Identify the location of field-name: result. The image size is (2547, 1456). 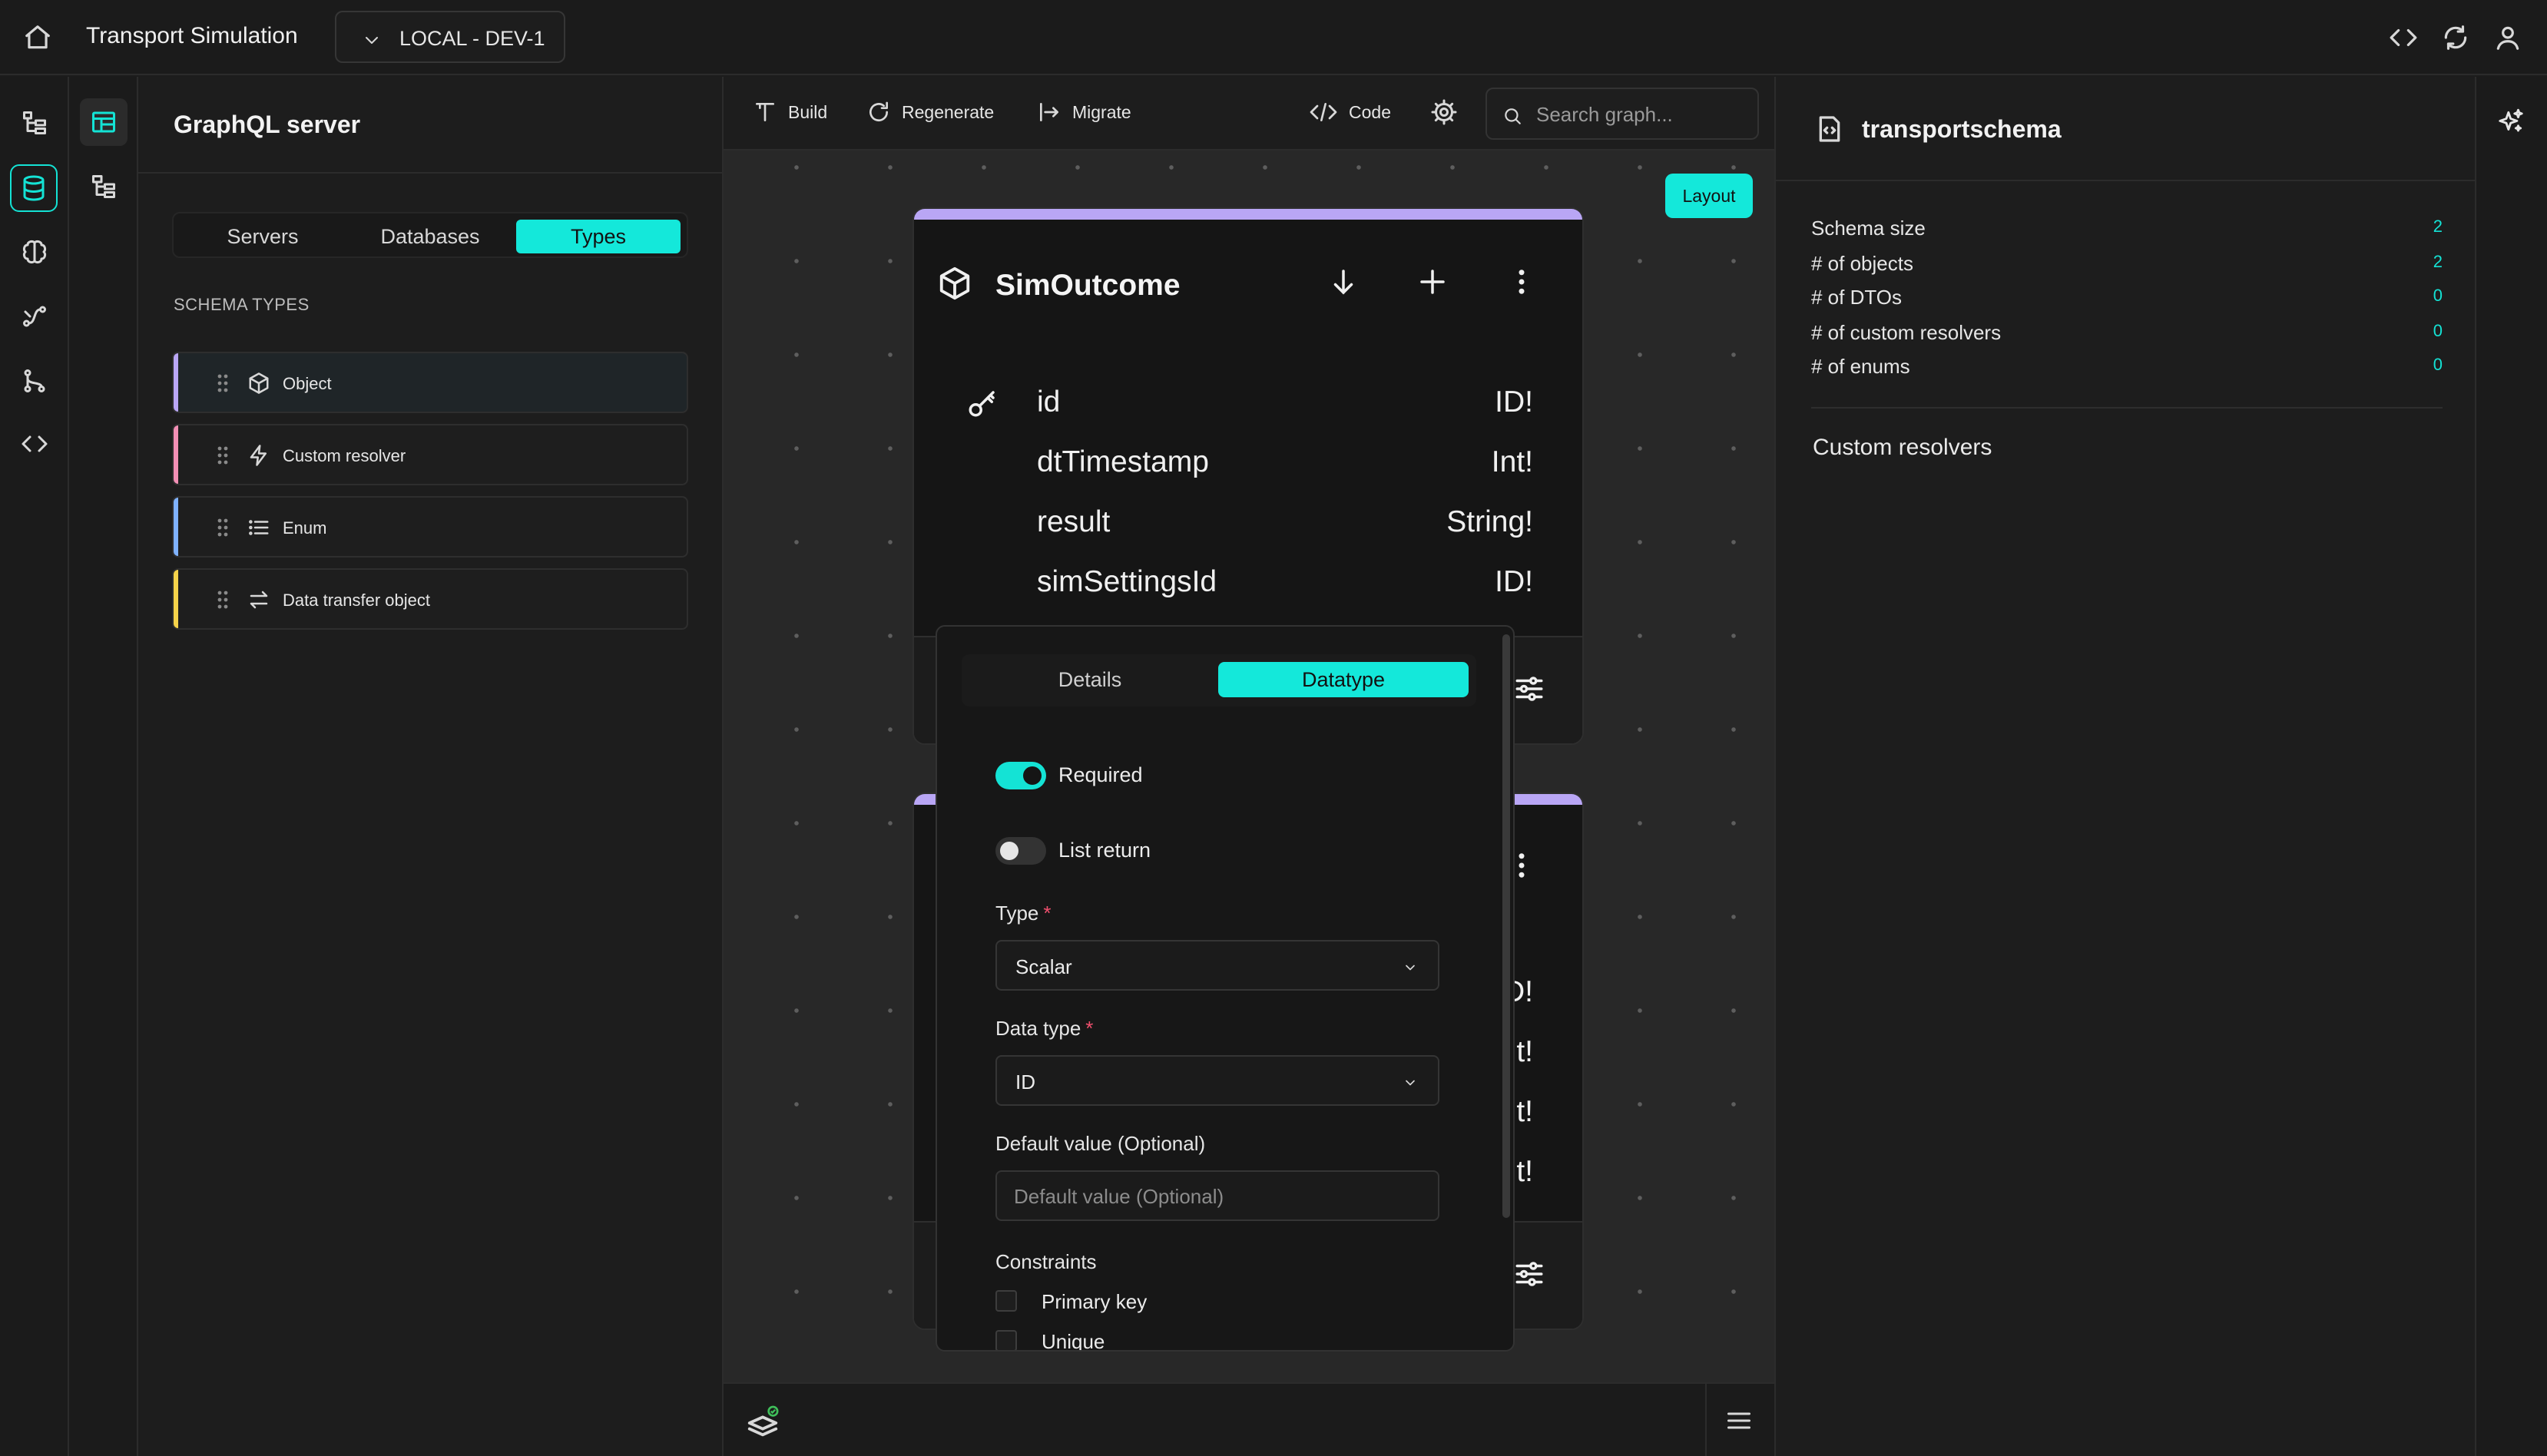
(1074, 521).